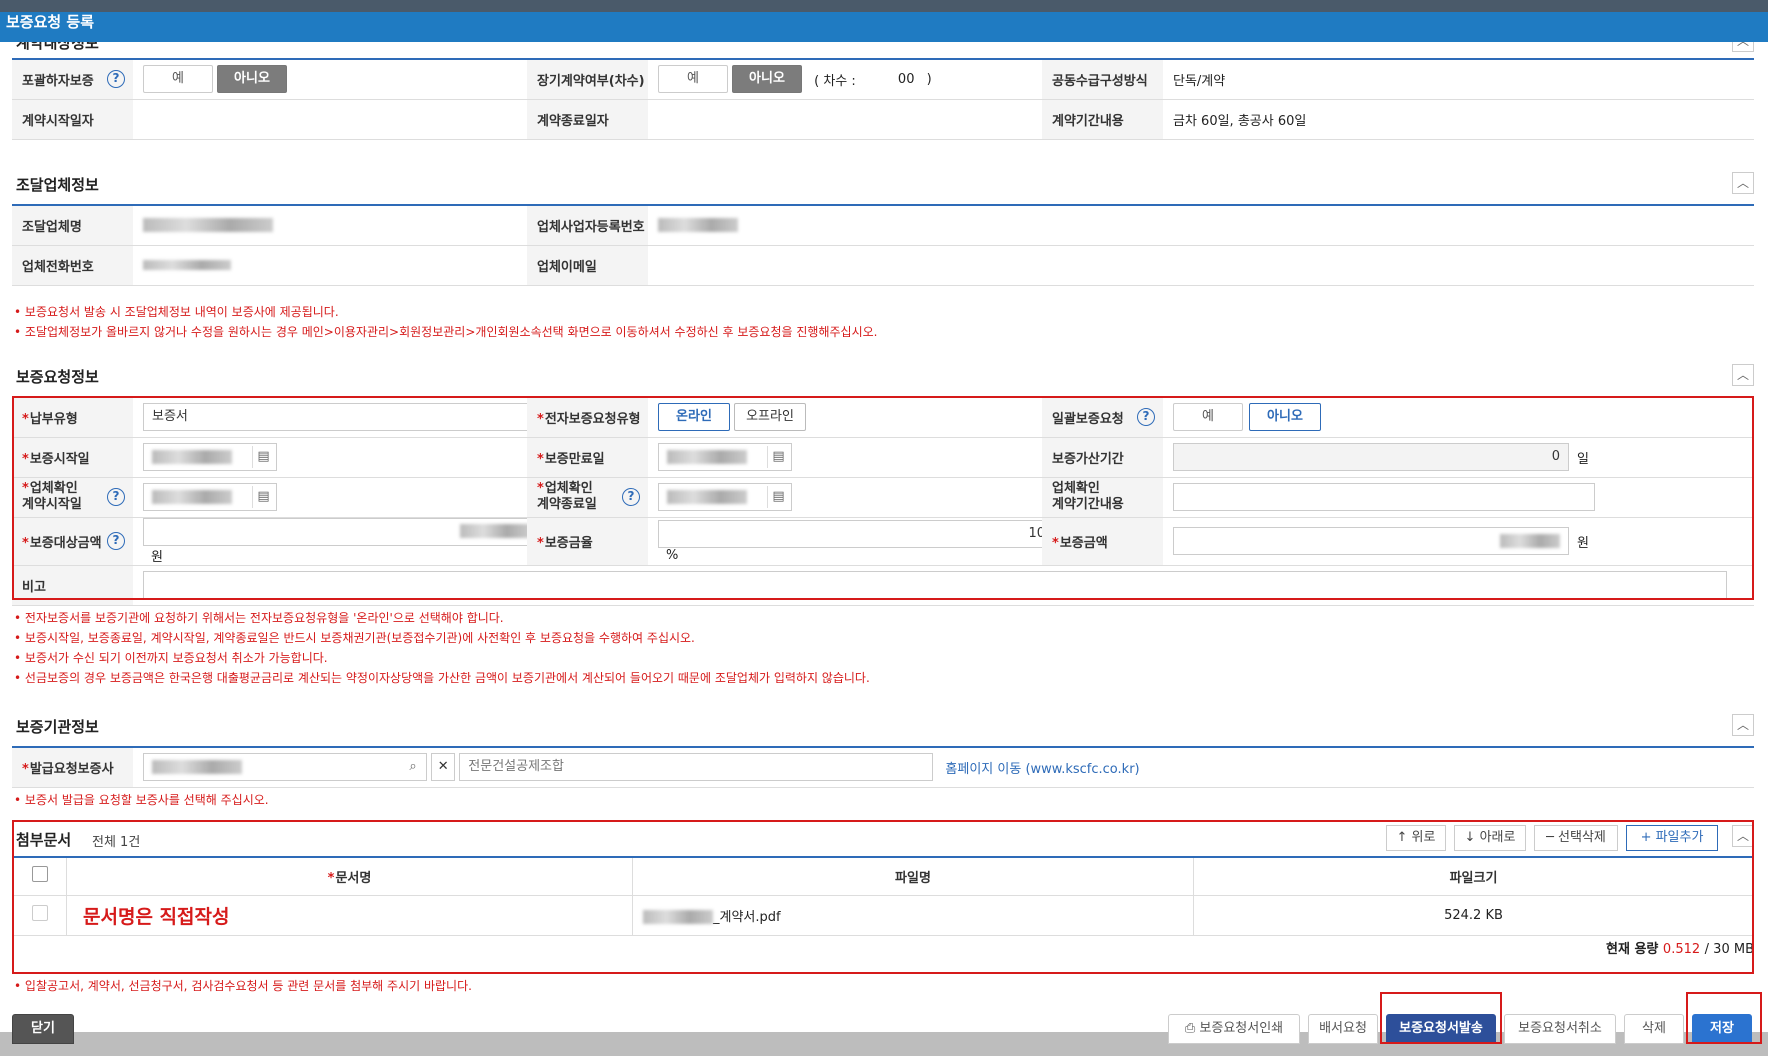 The width and height of the screenshot is (1768, 1056). What do you see at coordinates (707, 496) in the screenshot?
I see `vc-end-redacted` at bounding box center [707, 496].